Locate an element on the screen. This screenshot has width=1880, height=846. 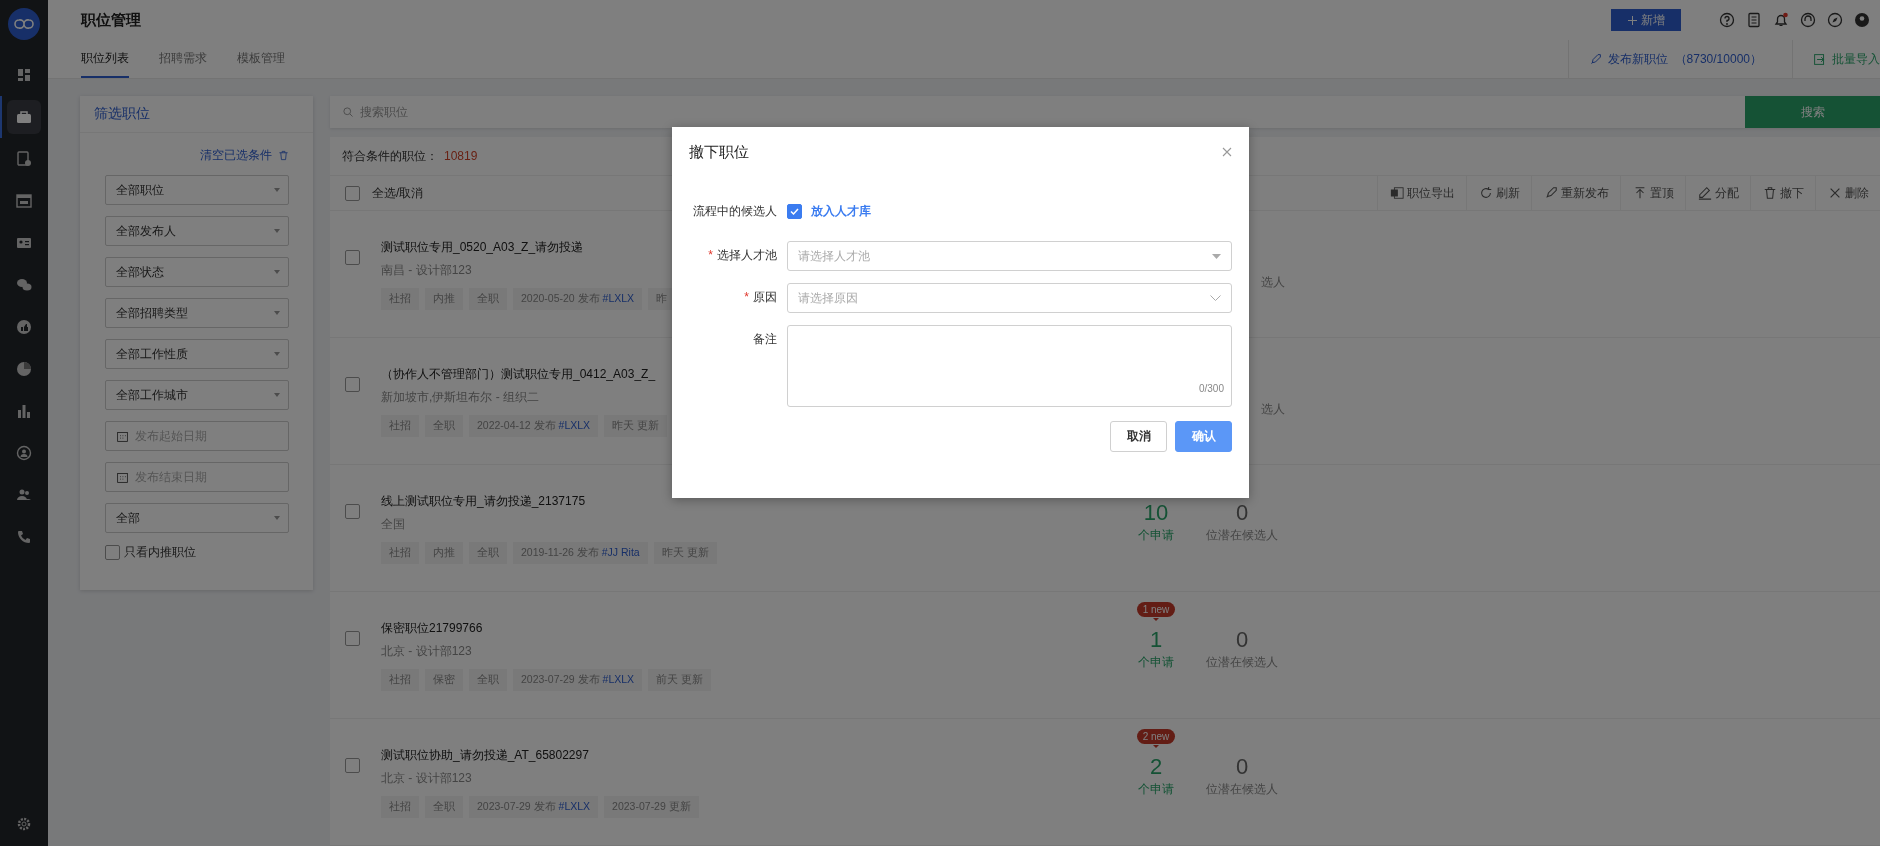
checkbox-label: 只看内推职位 is located at coordinates (160, 552).